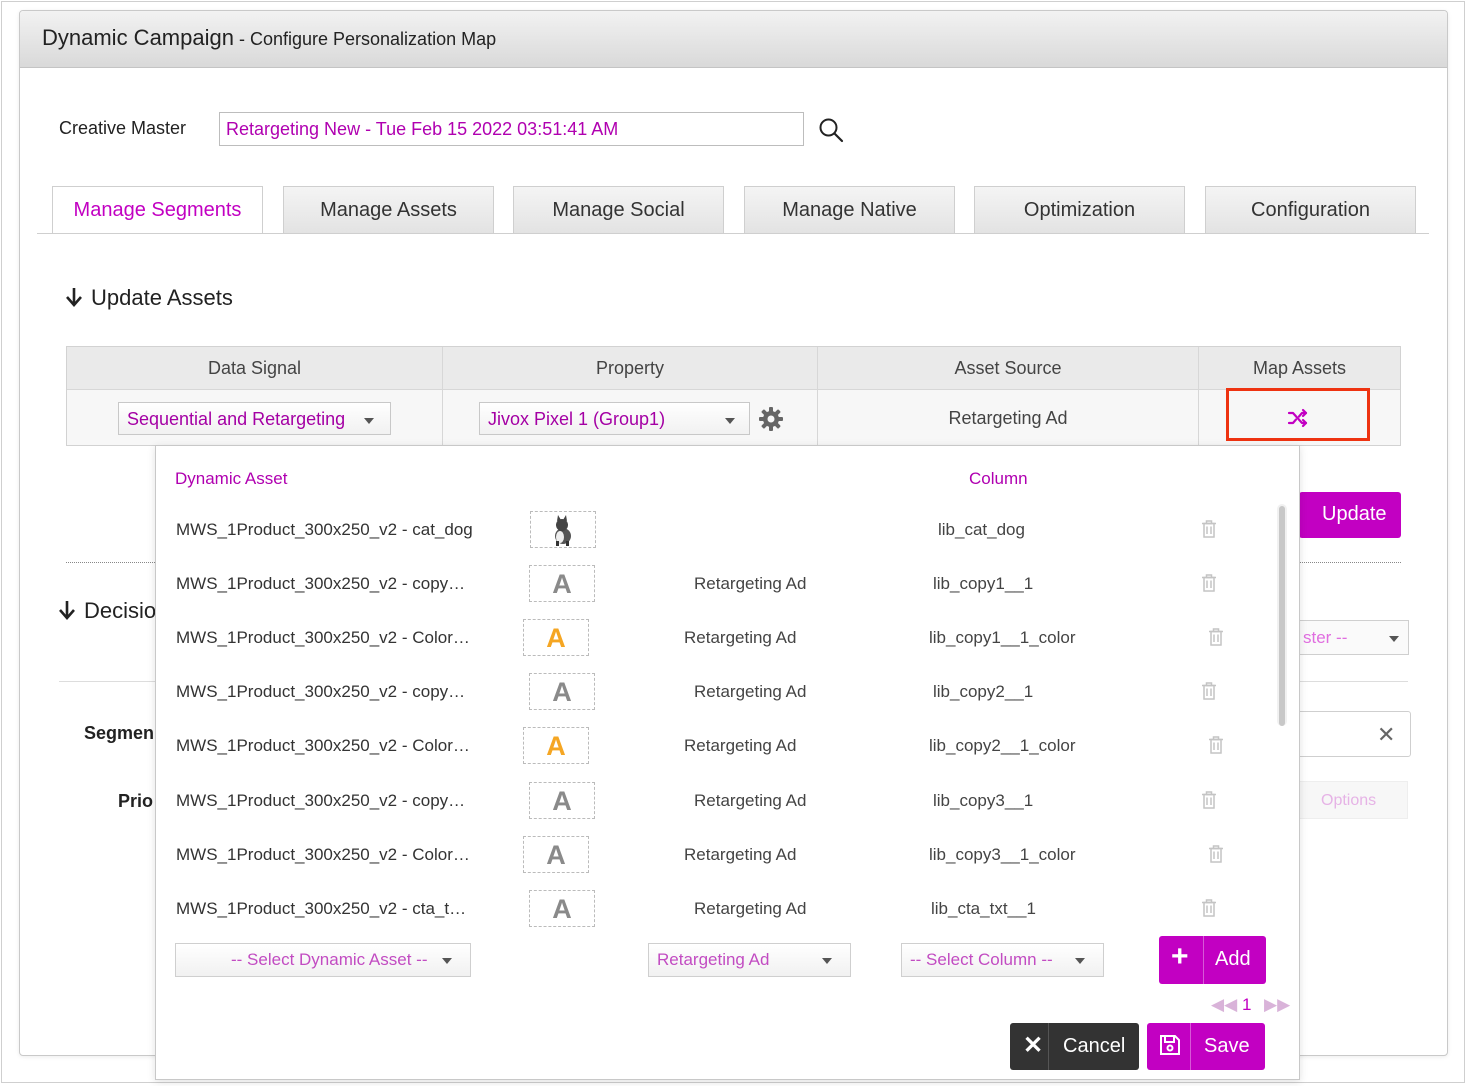 The width and height of the screenshot is (1468, 1086). What do you see at coordinates (1212, 960) in the screenshot?
I see `add-button: + Add` at bounding box center [1212, 960].